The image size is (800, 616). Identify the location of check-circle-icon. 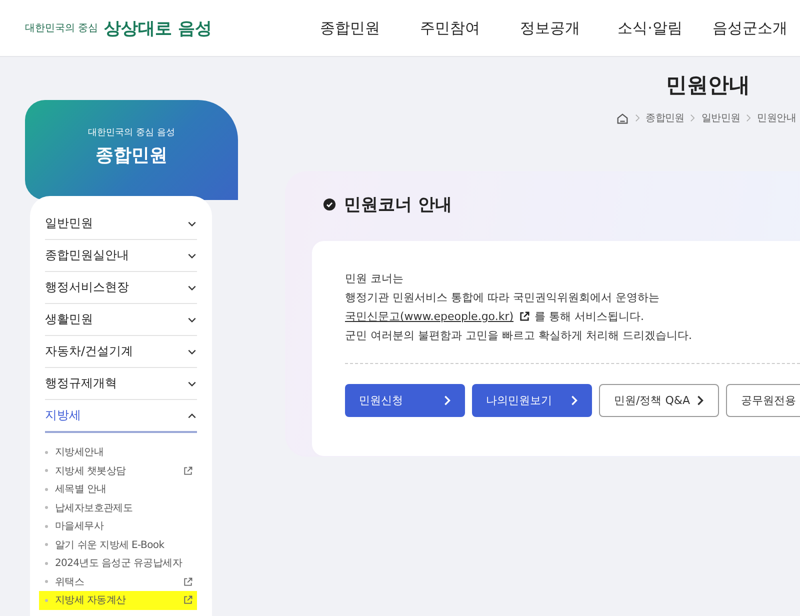
(329, 204).